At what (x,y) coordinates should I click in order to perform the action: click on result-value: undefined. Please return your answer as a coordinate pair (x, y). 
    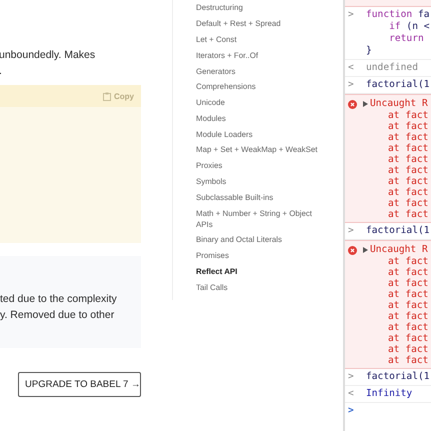
    Looking at the image, I should click on (392, 68).